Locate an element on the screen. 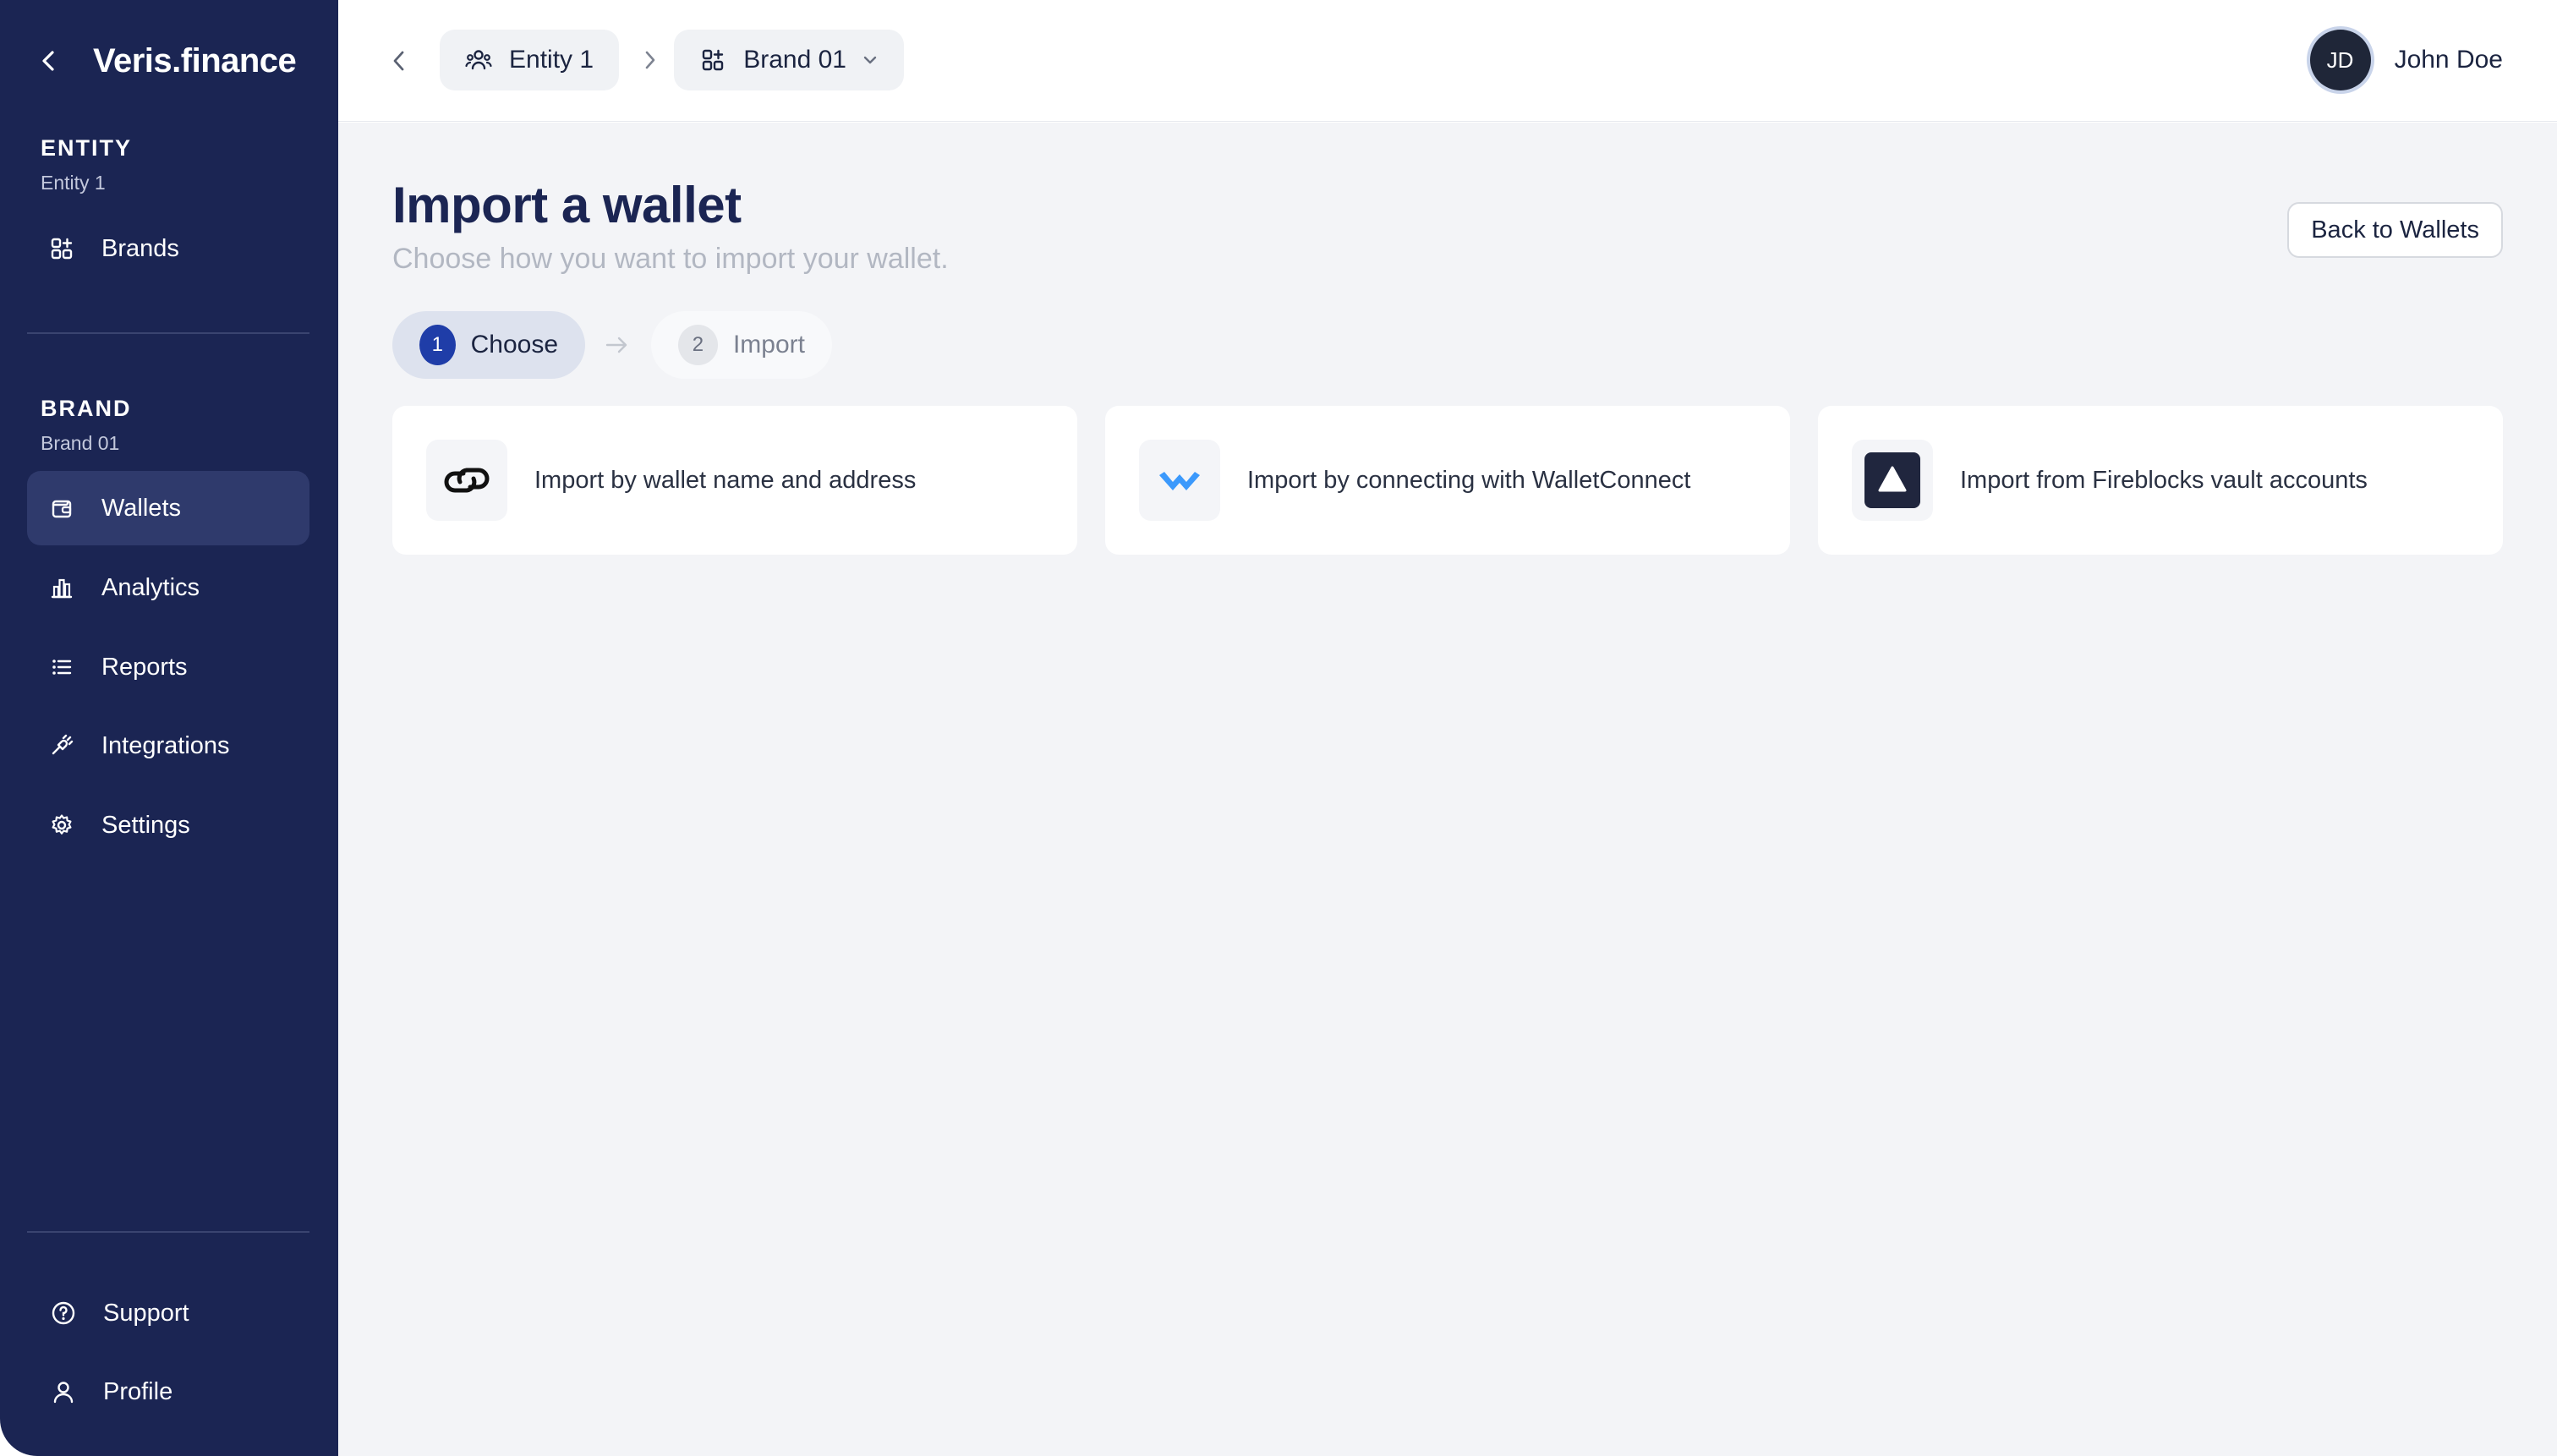 The height and width of the screenshot is (1456, 2557). user-name: John Doe is located at coordinates (2448, 60).